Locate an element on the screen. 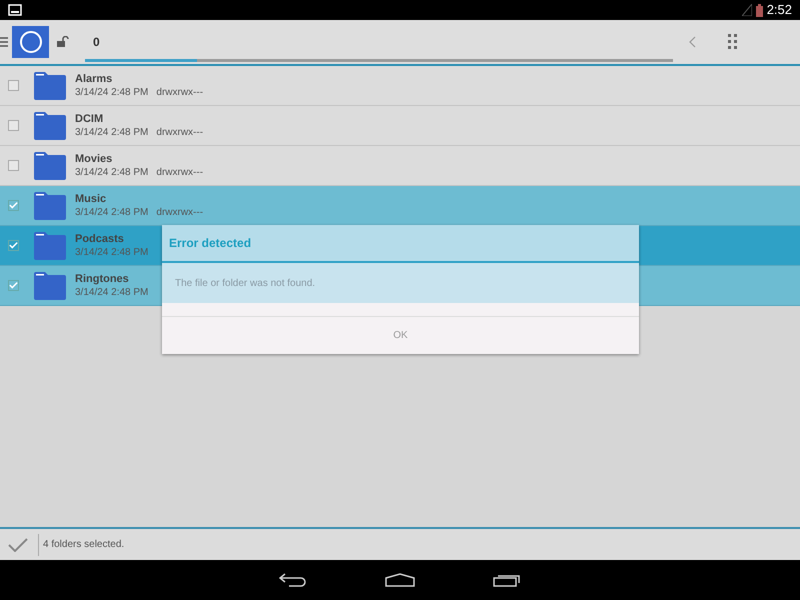 The width and height of the screenshot is (800, 600). back-icon is located at coordinates (293, 580).